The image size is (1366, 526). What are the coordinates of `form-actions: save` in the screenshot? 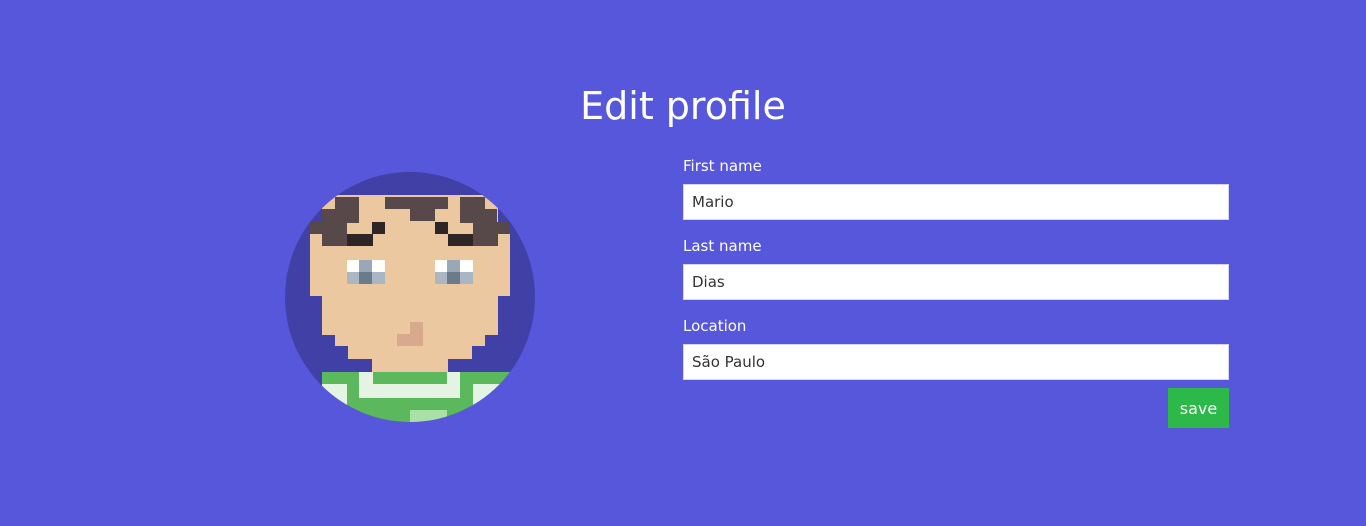 It's located at (956, 408).